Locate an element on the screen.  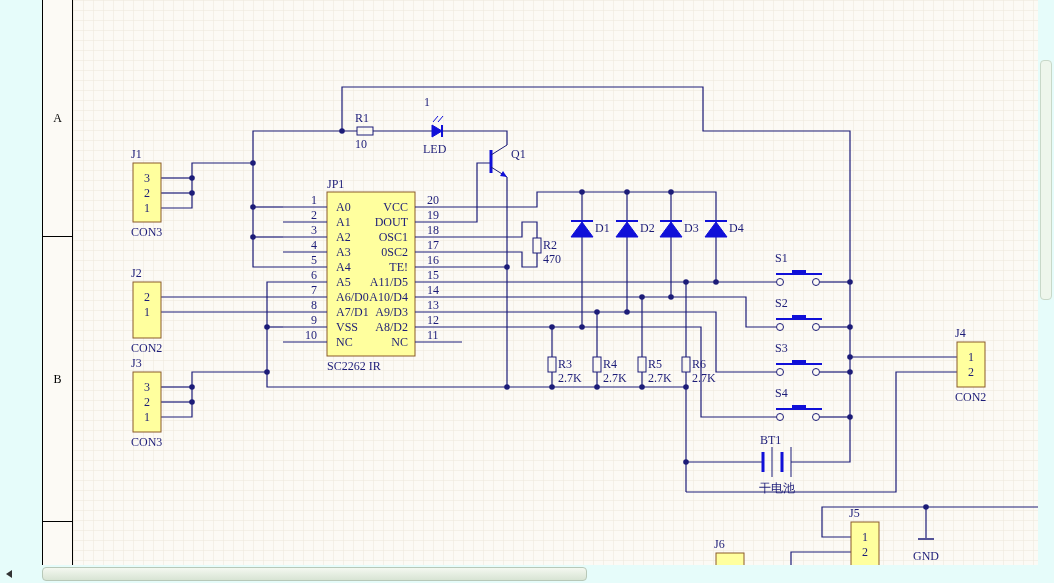
zone-label: A is located at coordinates (57, 118).